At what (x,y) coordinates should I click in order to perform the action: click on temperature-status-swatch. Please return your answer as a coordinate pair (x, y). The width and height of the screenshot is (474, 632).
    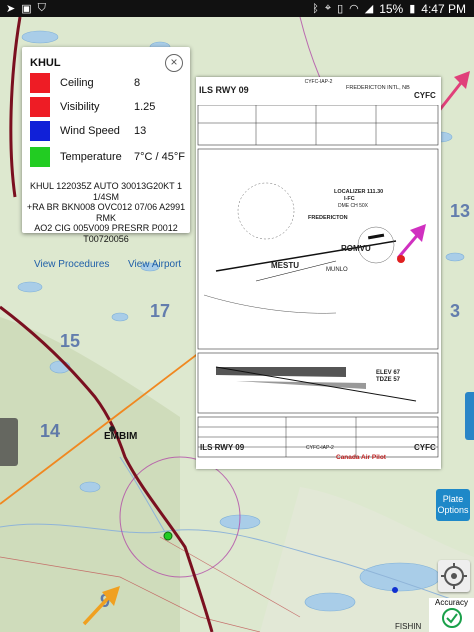
    Looking at the image, I should click on (40, 157).